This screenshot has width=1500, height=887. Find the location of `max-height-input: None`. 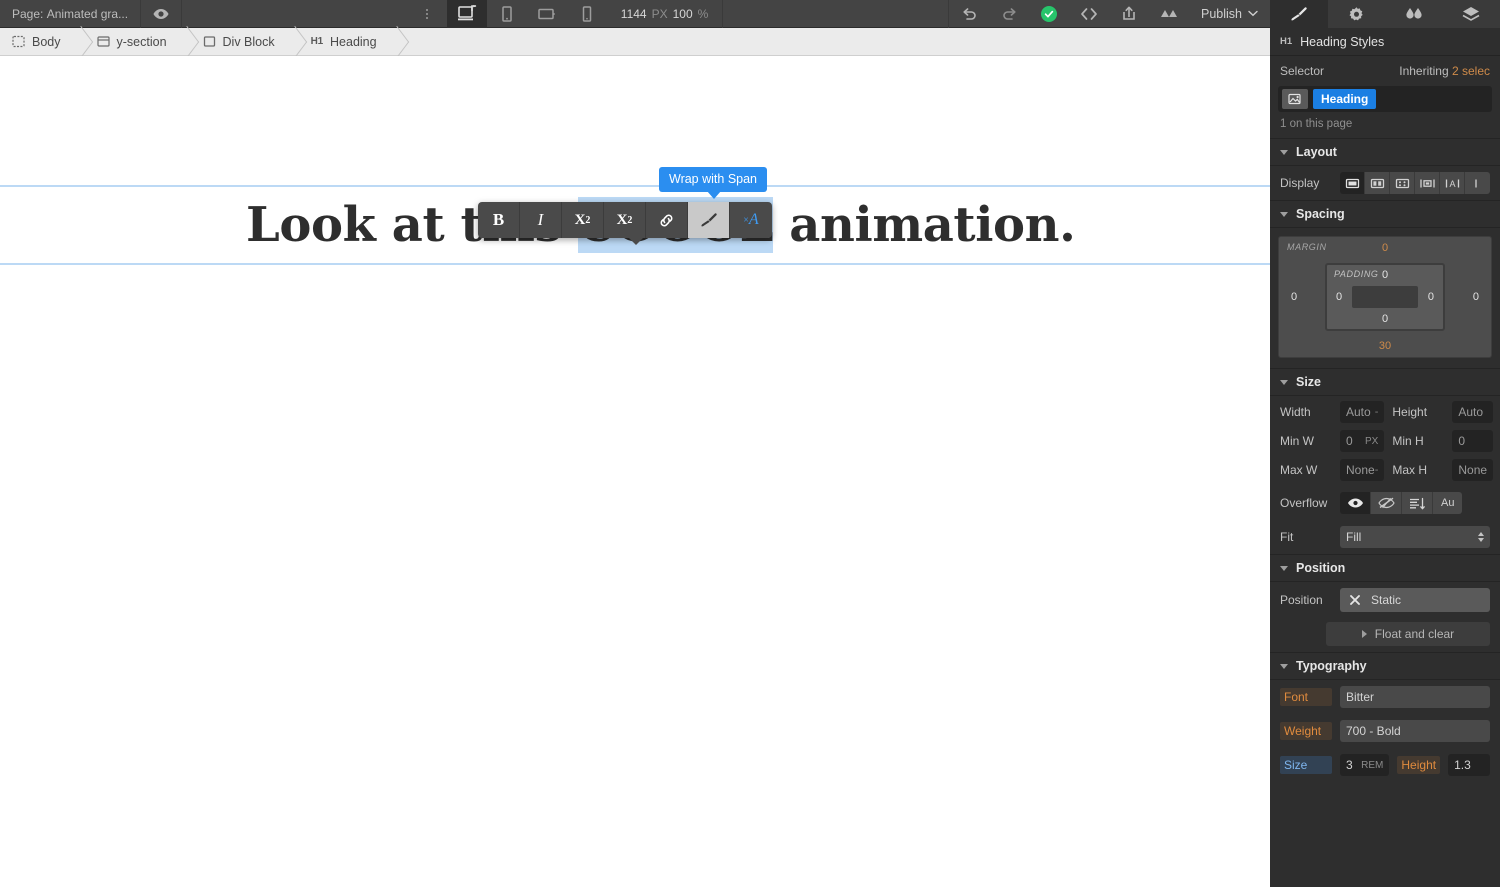

max-height-input: None is located at coordinates (1473, 470).